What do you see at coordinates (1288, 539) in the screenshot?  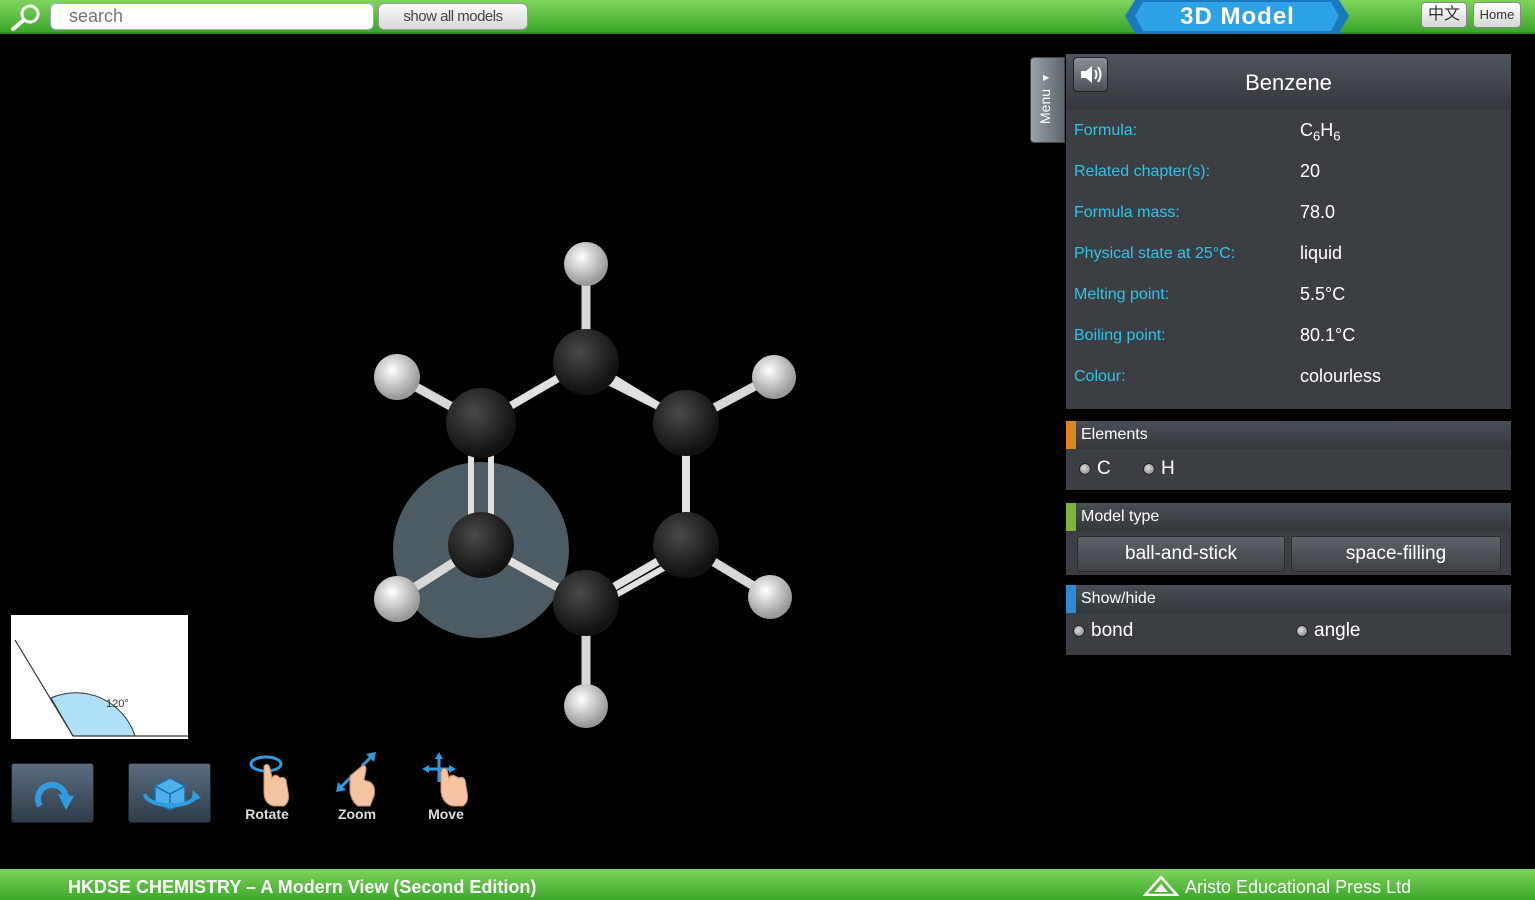 I see `model-type-section: Model type ball-and-stick space-filling` at bounding box center [1288, 539].